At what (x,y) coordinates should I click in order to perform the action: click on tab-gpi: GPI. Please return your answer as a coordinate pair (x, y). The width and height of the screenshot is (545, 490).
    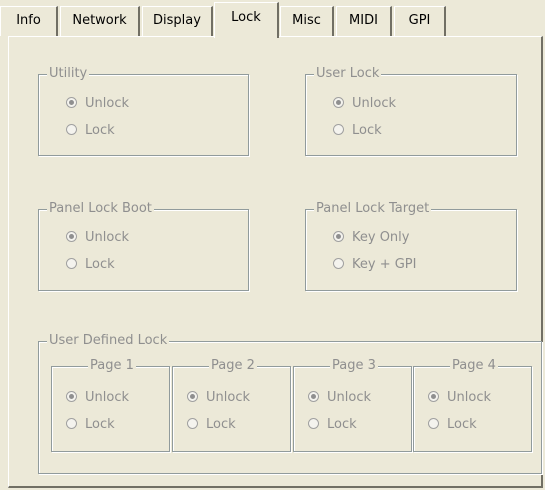
    Looking at the image, I should click on (420, 21).